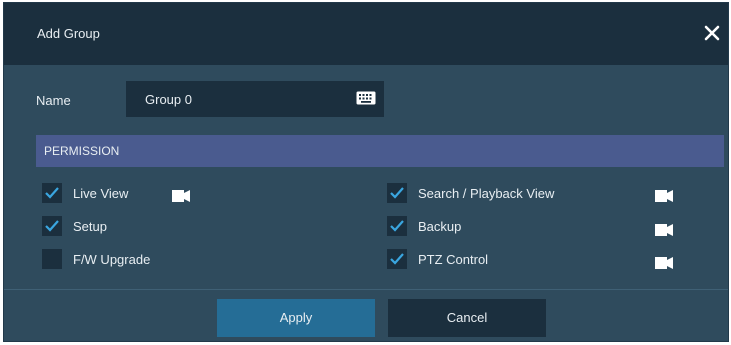 This screenshot has height=345, width=731. What do you see at coordinates (52, 226) in the screenshot?
I see `setup-checkbox` at bounding box center [52, 226].